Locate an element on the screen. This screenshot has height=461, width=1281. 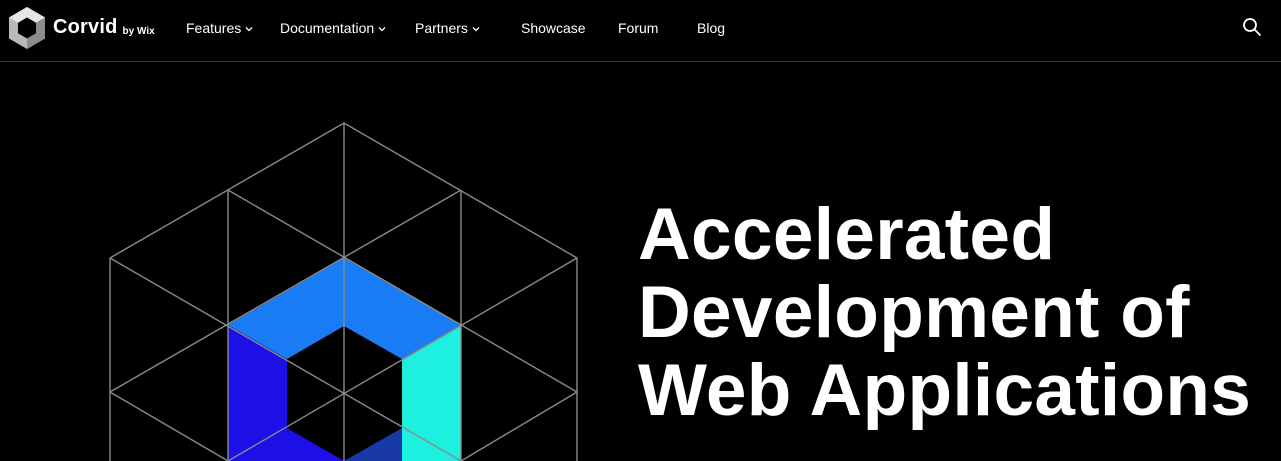
nav-features-label: Features is located at coordinates (214, 27).